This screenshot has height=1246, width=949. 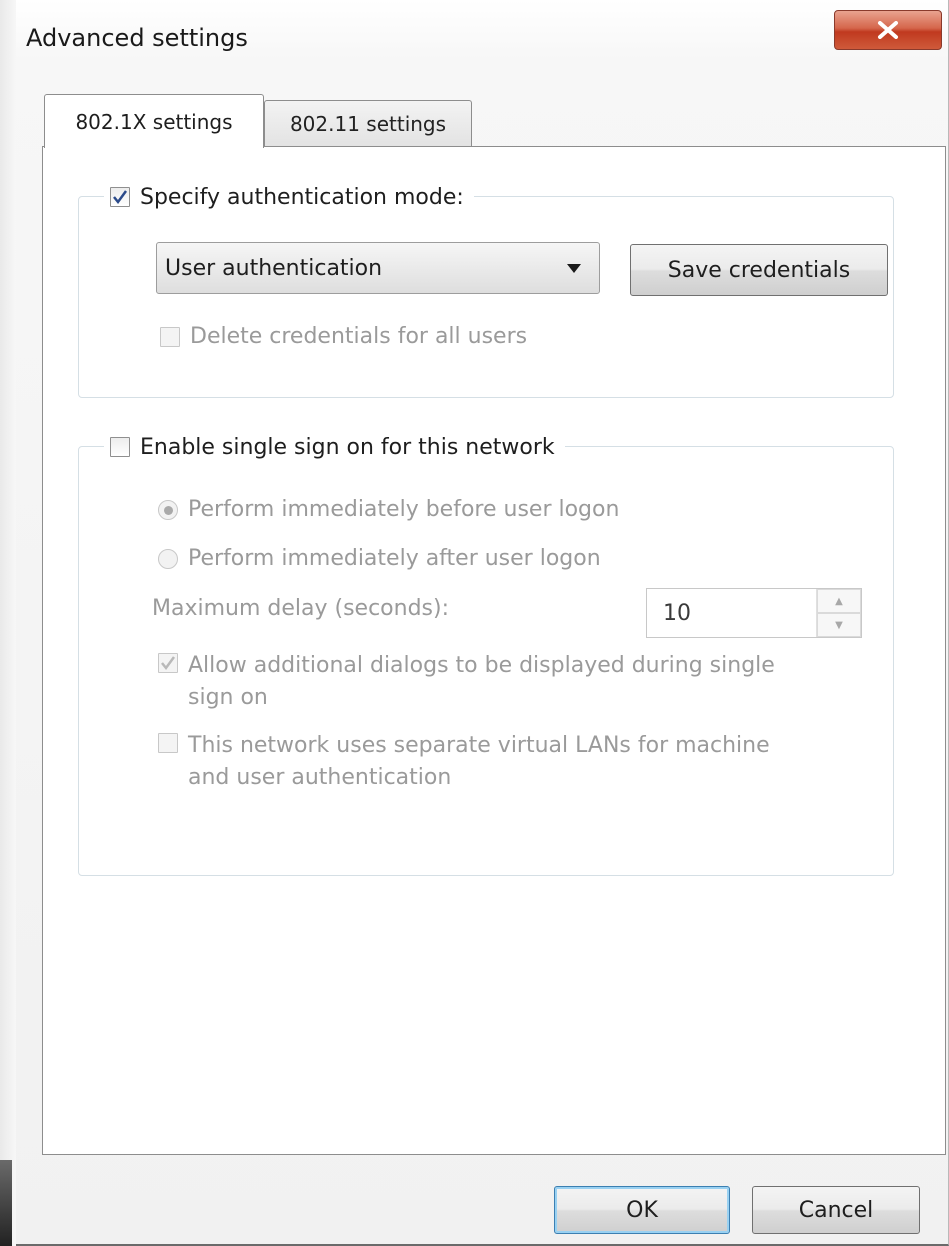 I want to click on enable-sso-label: Enable single sign on for this network, so click(x=347, y=447).